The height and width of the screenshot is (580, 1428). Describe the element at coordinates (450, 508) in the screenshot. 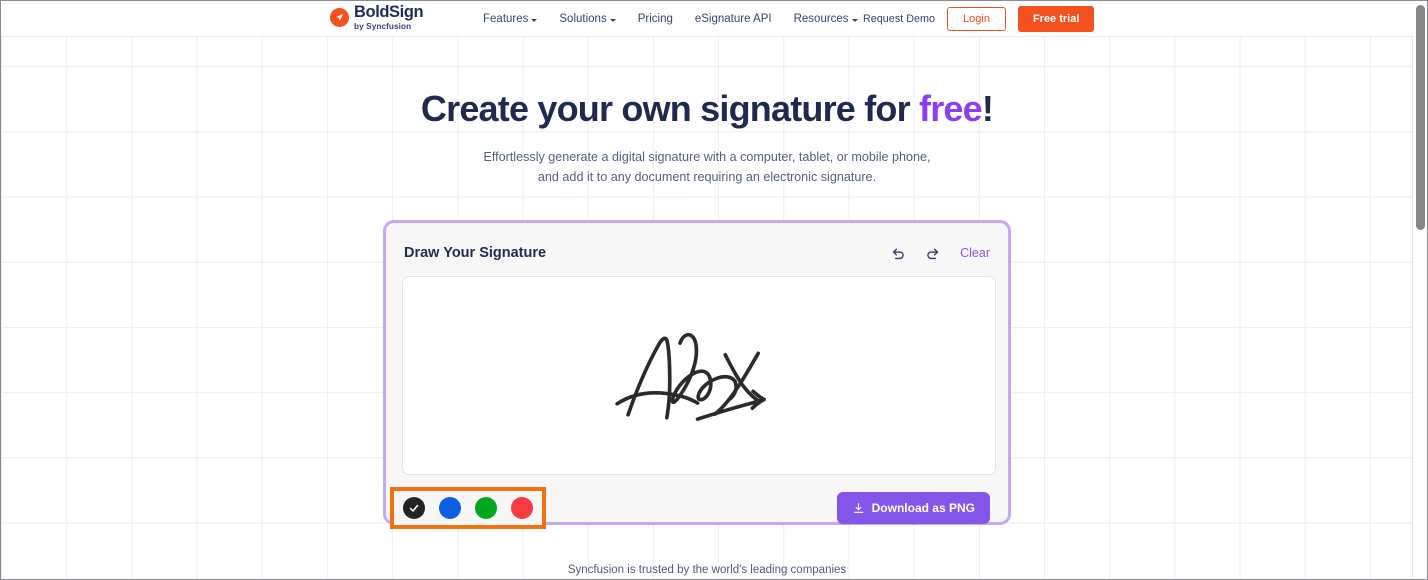

I see `color-swatch-blue` at that location.